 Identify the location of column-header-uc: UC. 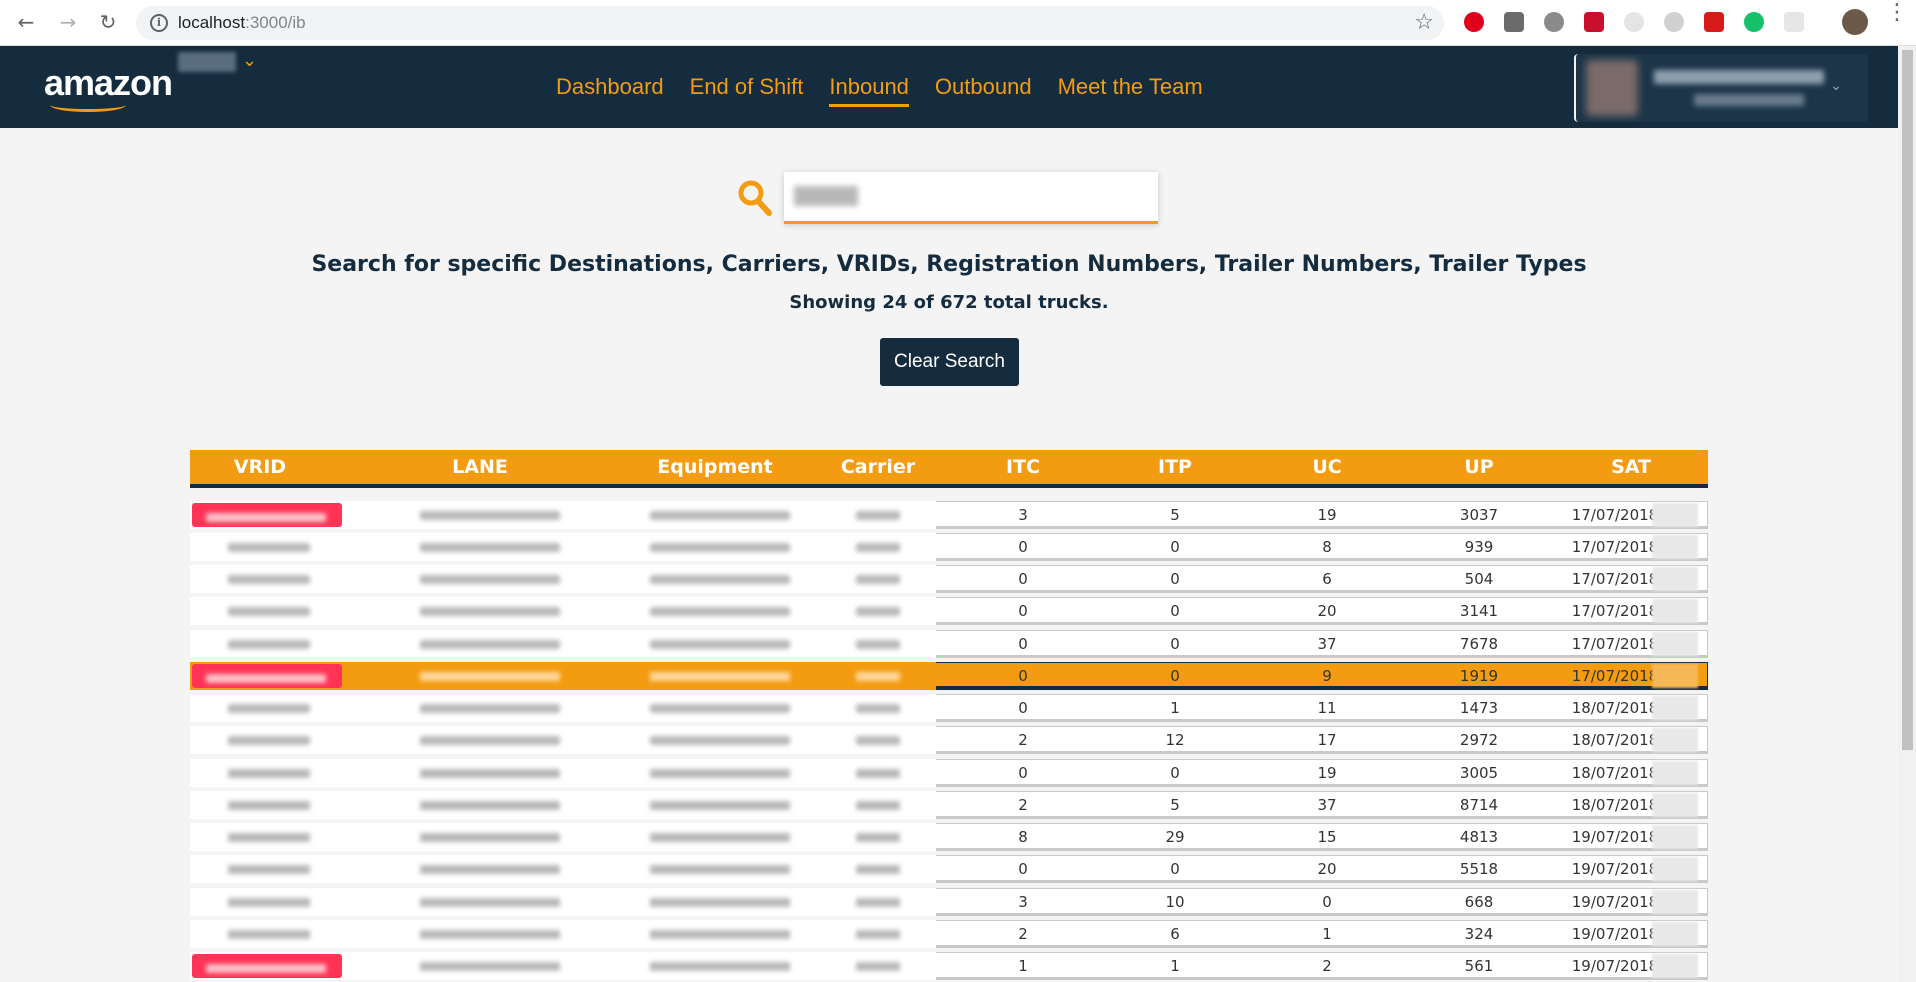
(1327, 467).